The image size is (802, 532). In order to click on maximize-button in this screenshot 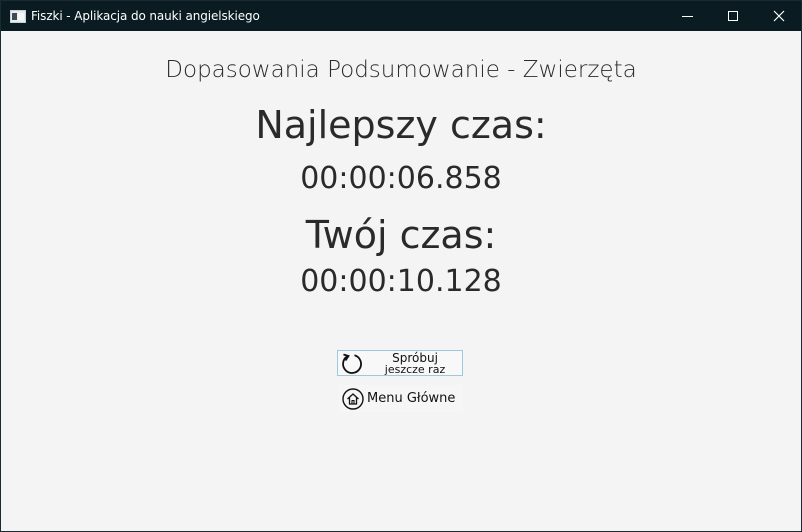, I will do `click(733, 16)`.